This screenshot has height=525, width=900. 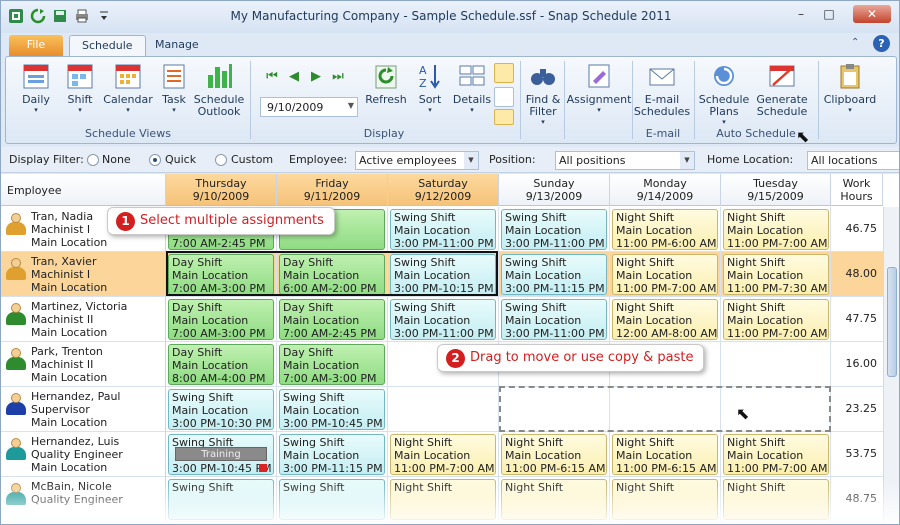 What do you see at coordinates (107, 46) in the screenshot?
I see `tab-schedule: Schedule` at bounding box center [107, 46].